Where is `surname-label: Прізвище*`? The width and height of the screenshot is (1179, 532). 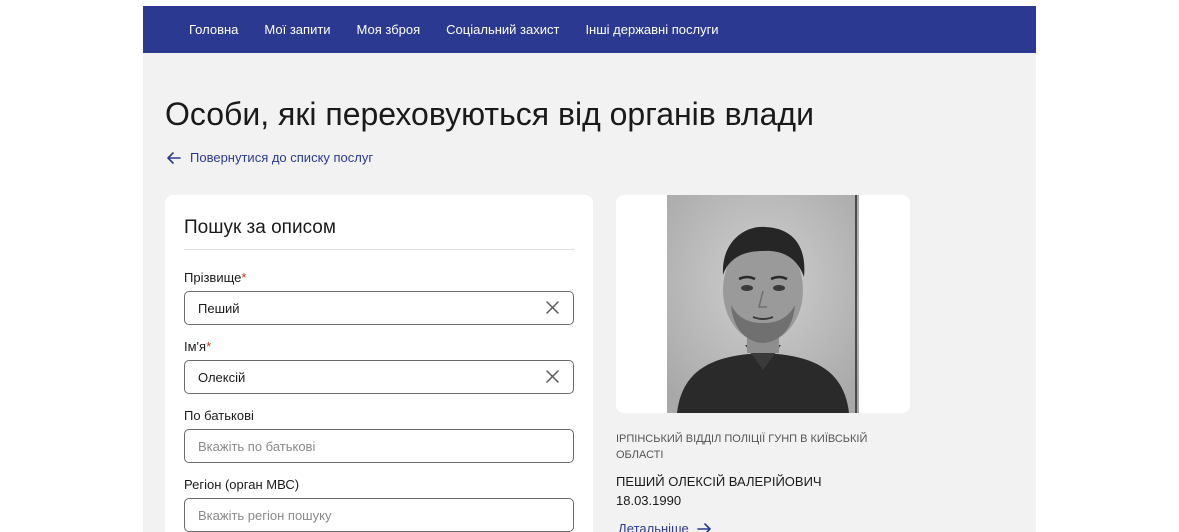 surname-label: Прізвище* is located at coordinates (215, 277).